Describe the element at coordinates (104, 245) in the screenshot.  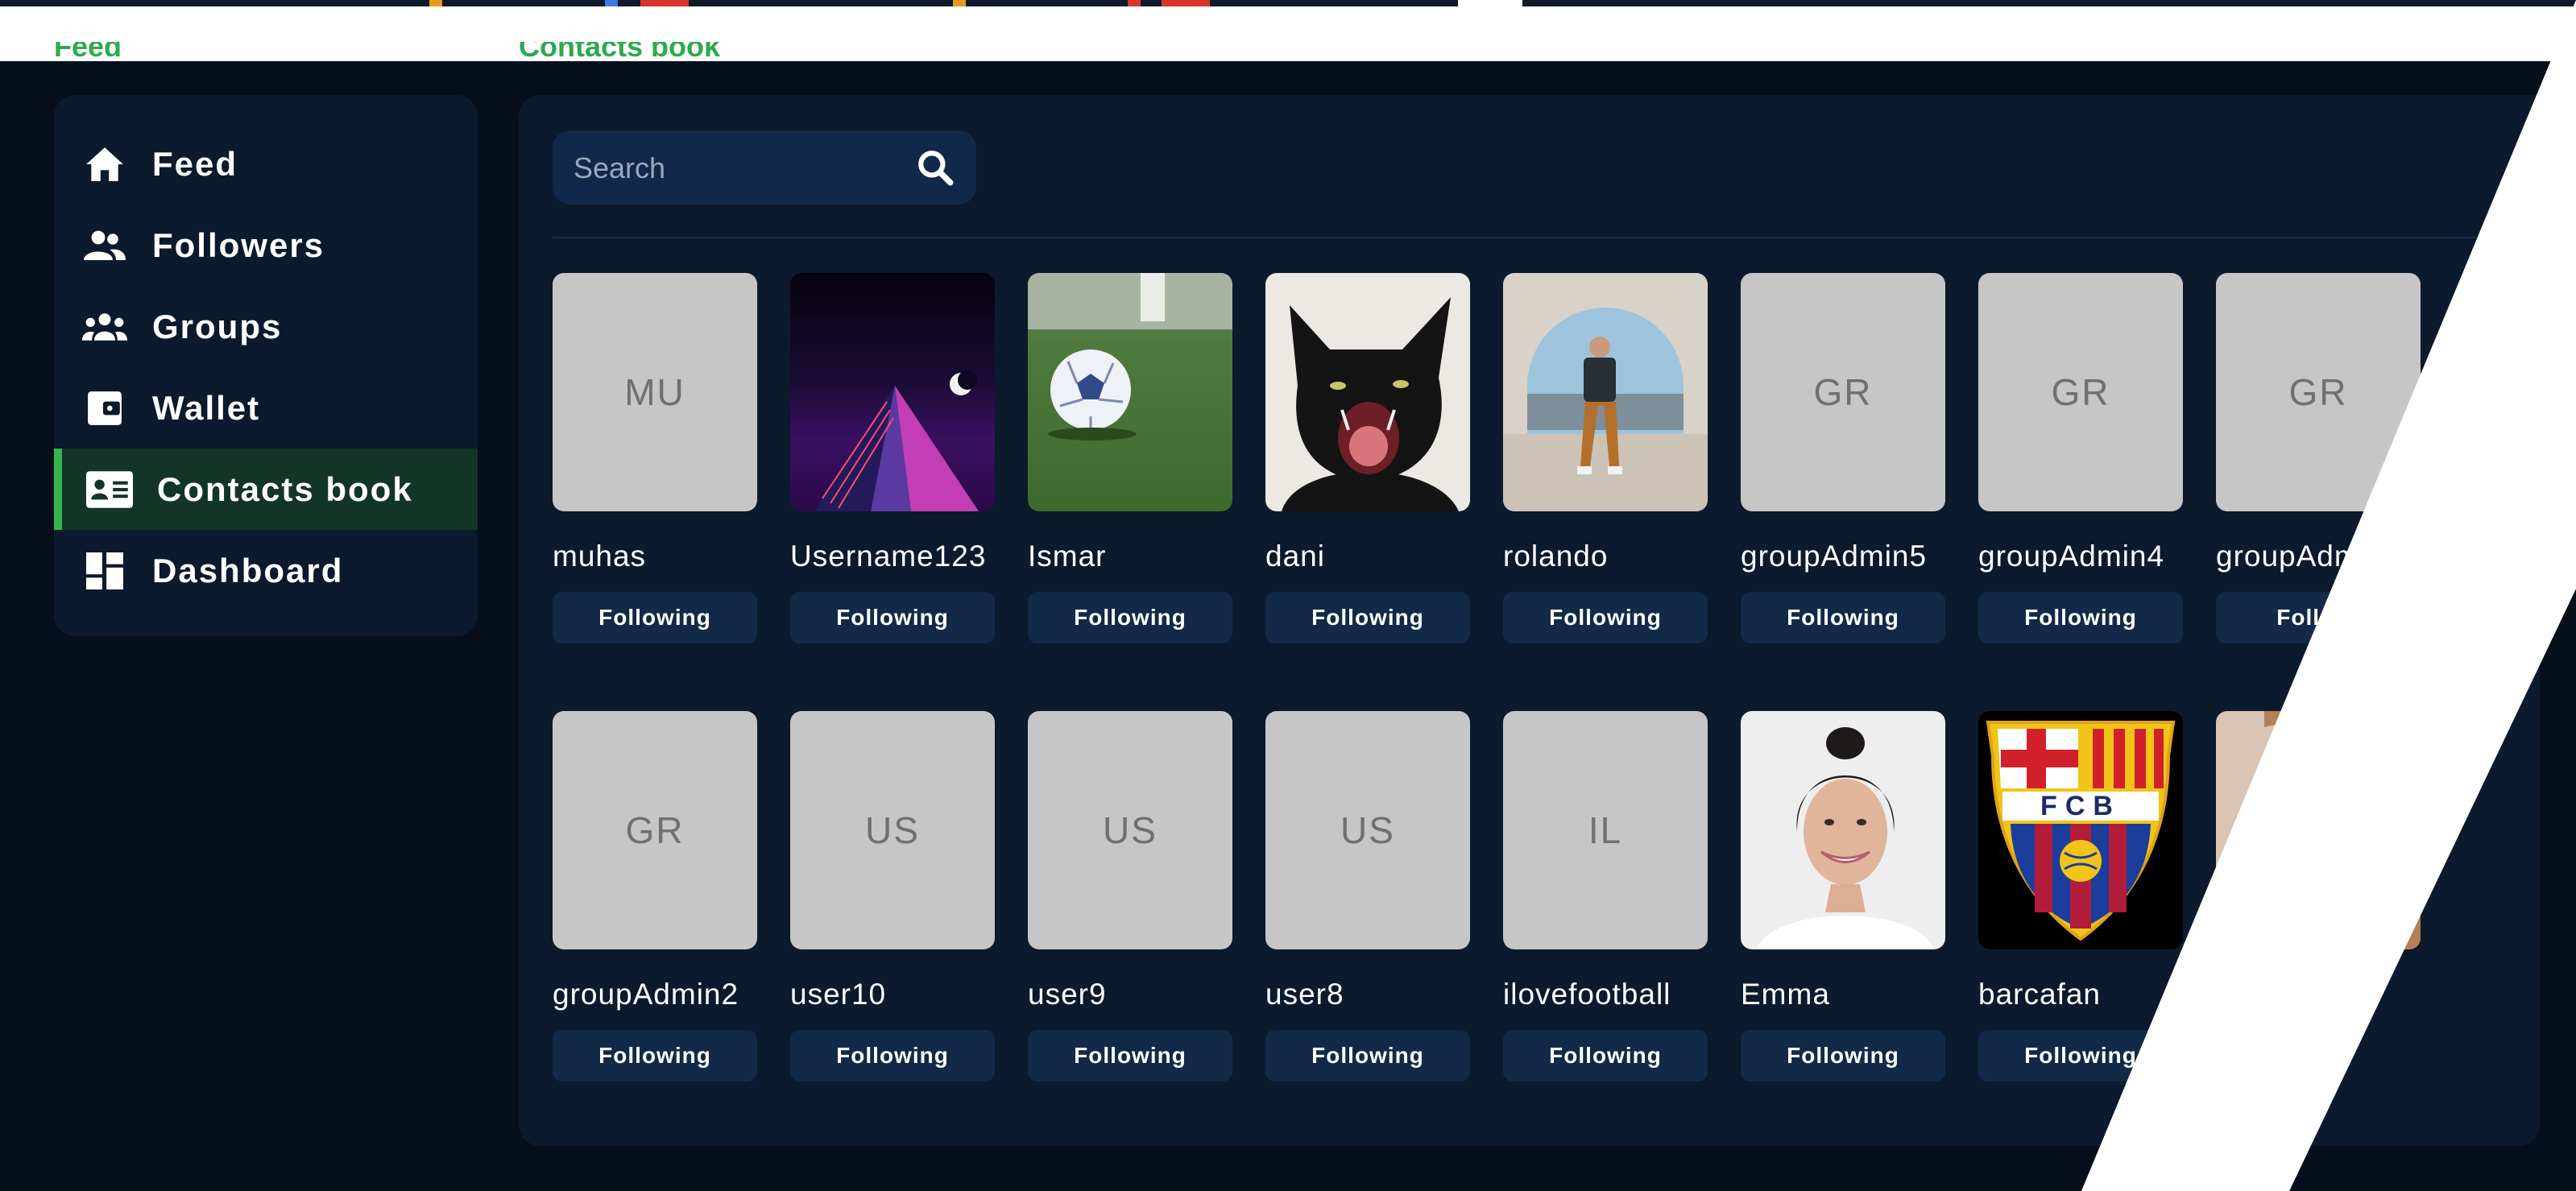
I see `followers-icon` at that location.